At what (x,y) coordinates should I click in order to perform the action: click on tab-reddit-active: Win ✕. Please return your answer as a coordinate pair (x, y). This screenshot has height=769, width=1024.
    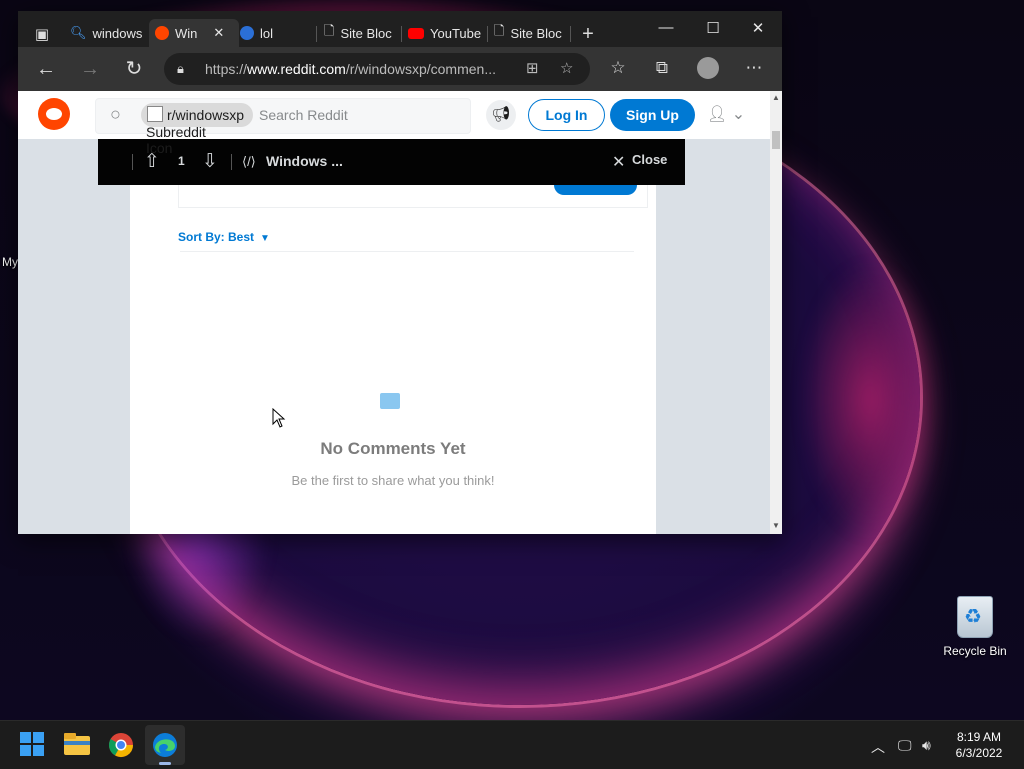
    Looking at the image, I should click on (194, 33).